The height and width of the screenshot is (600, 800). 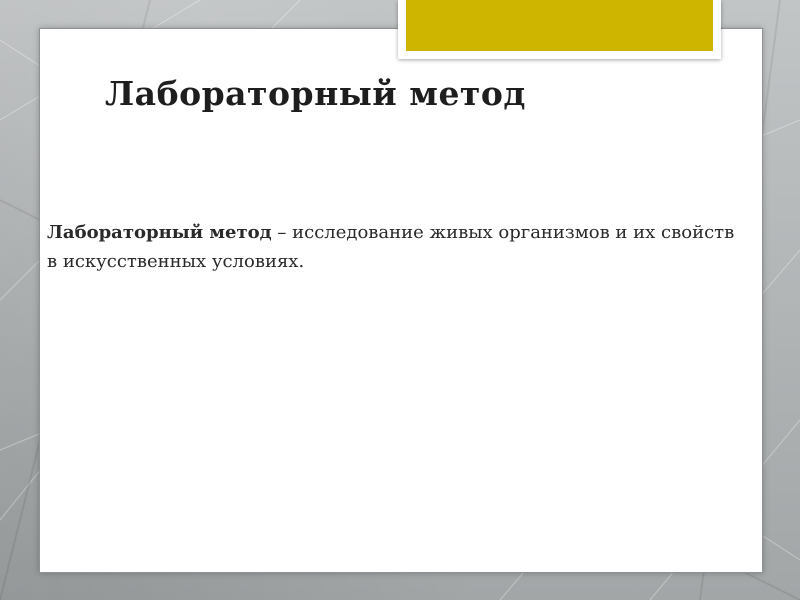 I want to click on accent-tab-fill, so click(x=559, y=25).